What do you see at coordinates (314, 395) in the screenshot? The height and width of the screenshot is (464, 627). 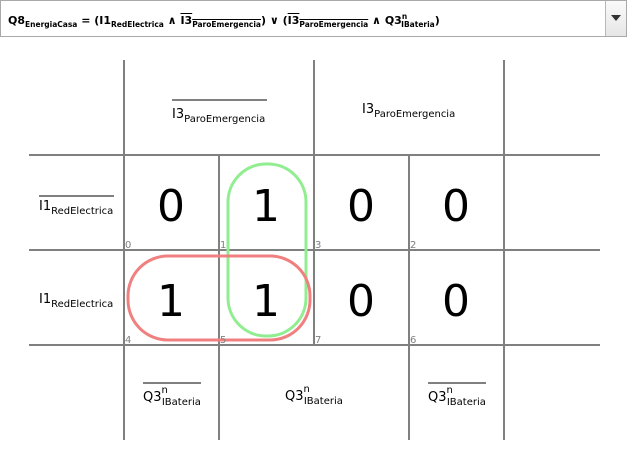 I see `bottom-label-q3: Q3n IBateria` at bounding box center [314, 395].